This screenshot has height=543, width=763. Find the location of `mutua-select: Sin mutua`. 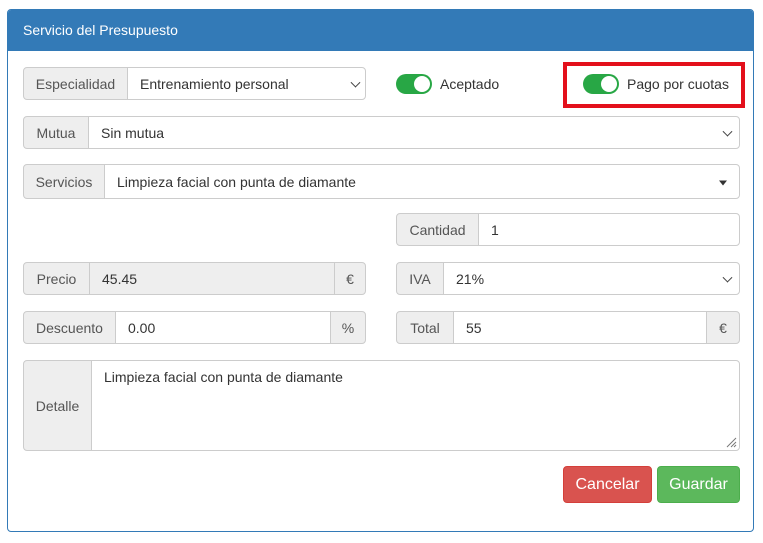

mutua-select: Sin mutua is located at coordinates (414, 132).